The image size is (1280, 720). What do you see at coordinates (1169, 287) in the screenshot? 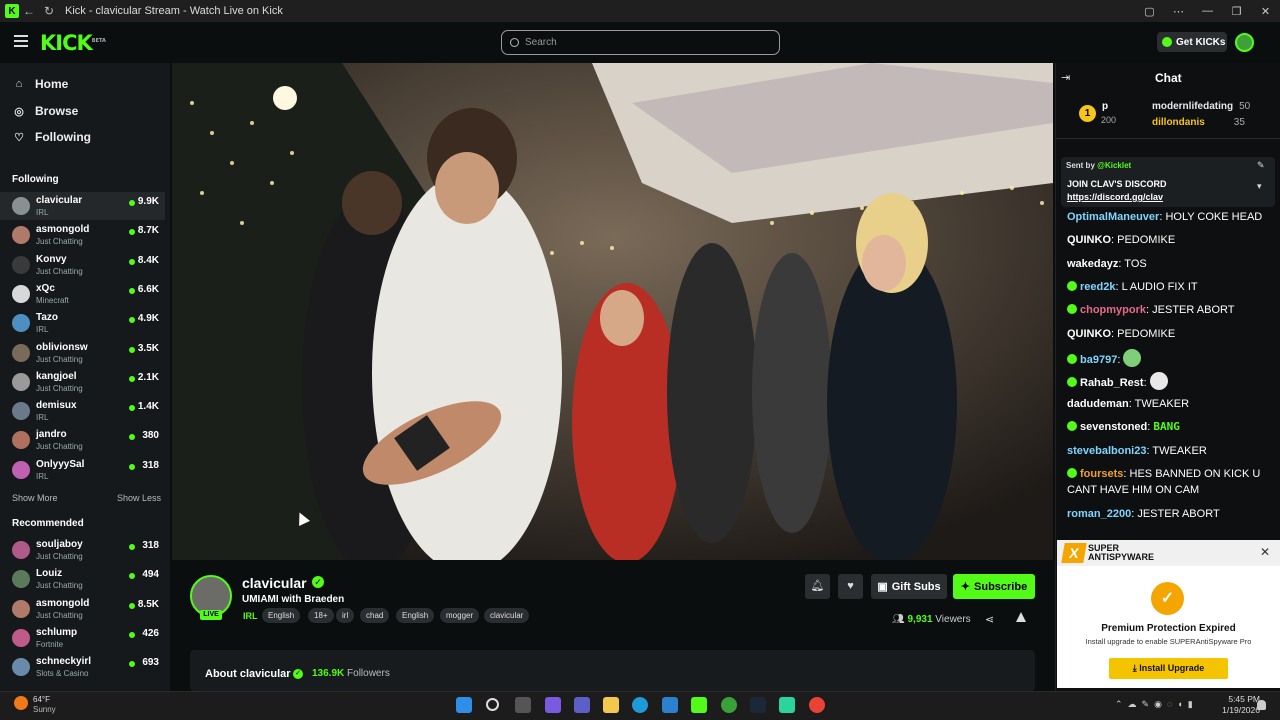
I see `chat-message: reed2k: L AUDIO FIX IT` at bounding box center [1169, 287].